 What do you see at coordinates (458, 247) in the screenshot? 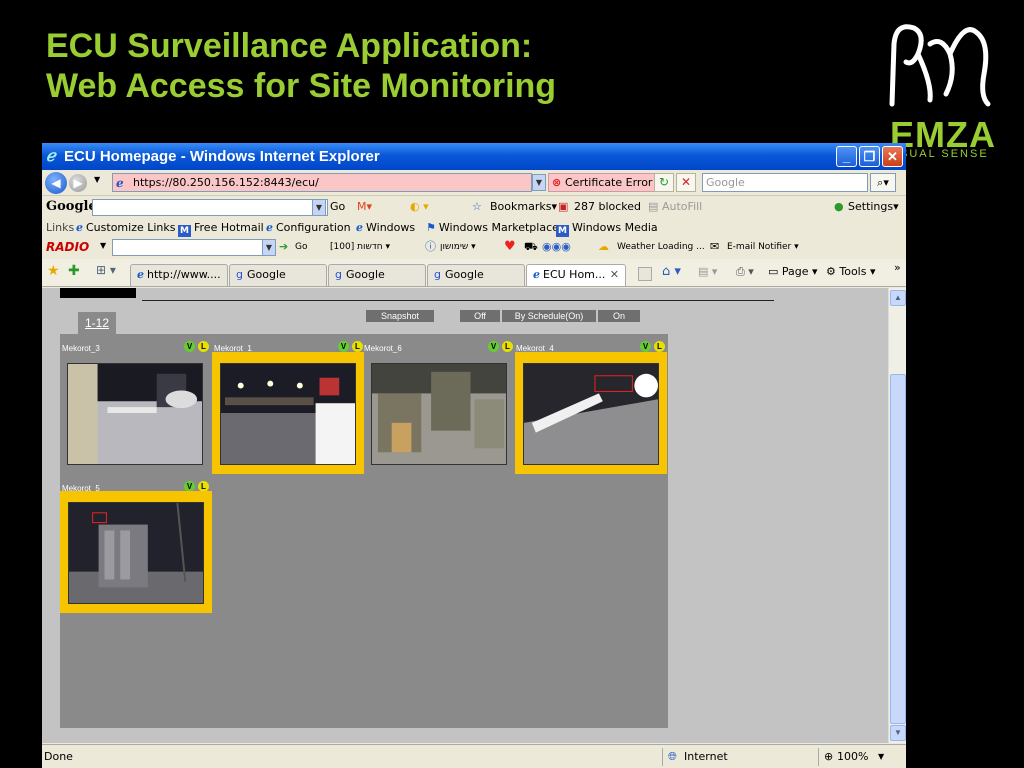
I see `shopping-button: שימושון ▾` at bounding box center [458, 247].